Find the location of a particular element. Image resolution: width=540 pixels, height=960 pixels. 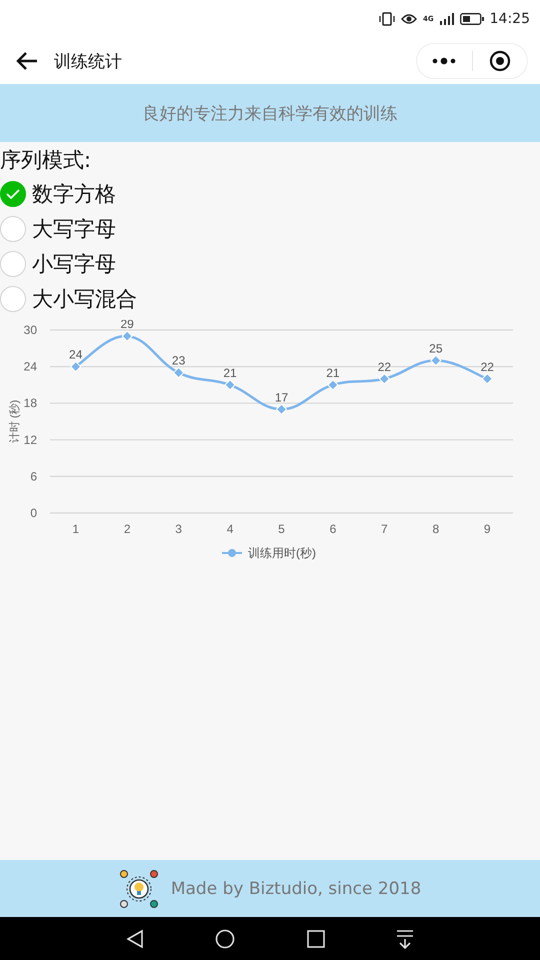

recents-icon is located at coordinates (315, 939).